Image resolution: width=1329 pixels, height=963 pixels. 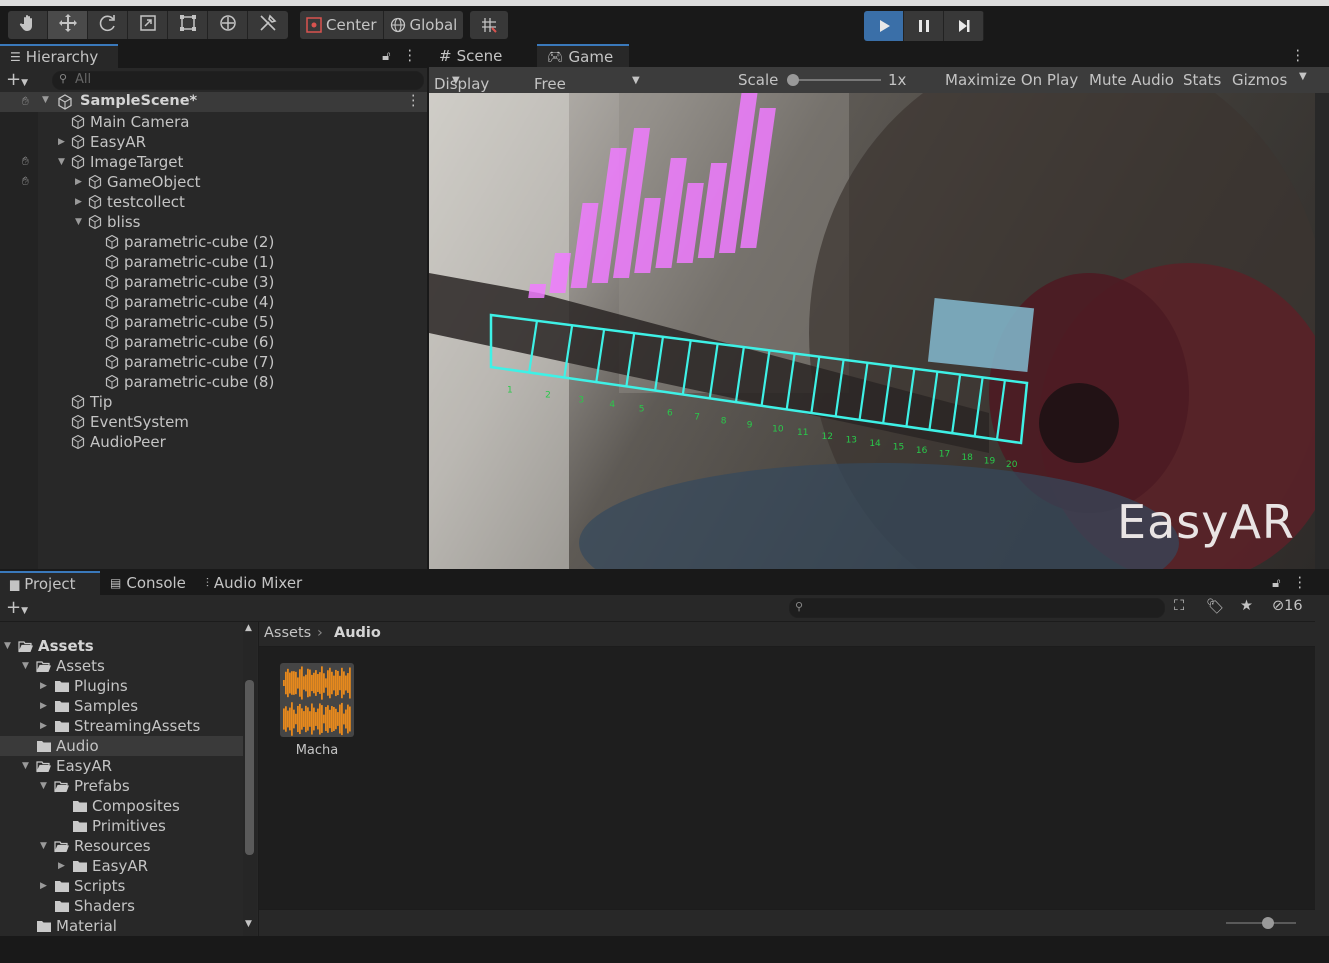 I want to click on hierarchy-item: parametric-cube (7), so click(x=213, y=362).